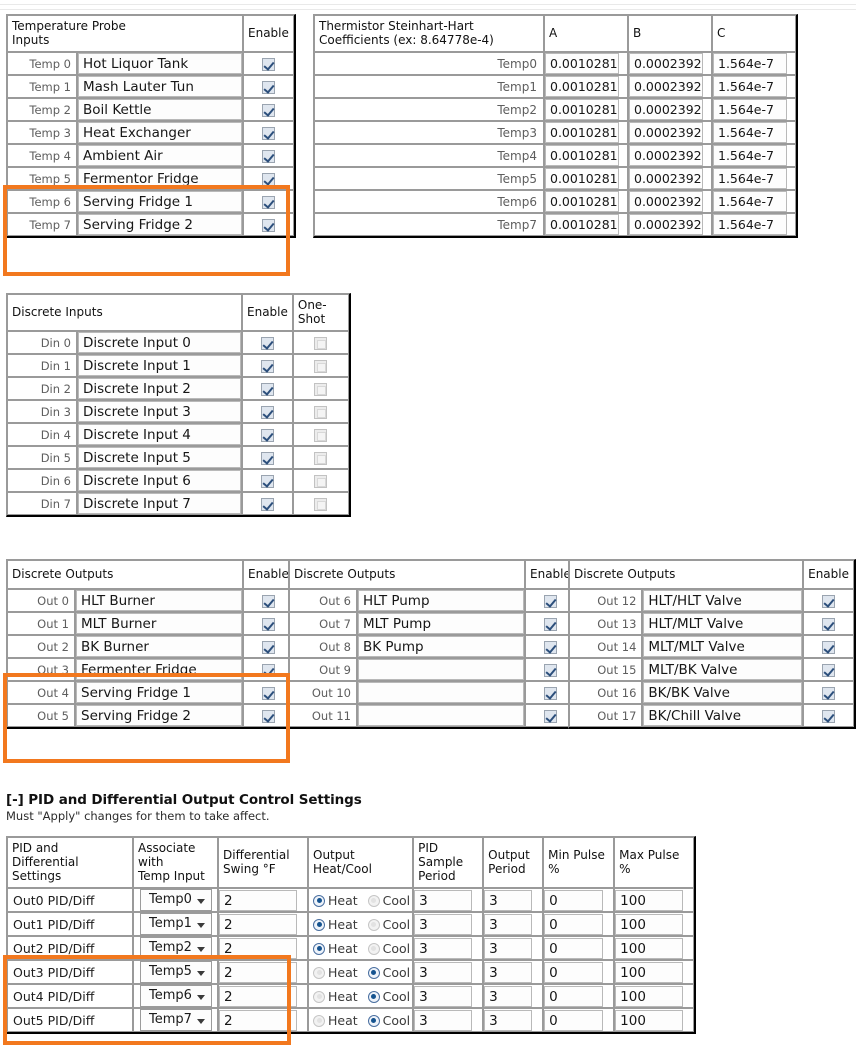 Image resolution: width=856 pixels, height=1050 pixels. I want to click on discrete-output-name-input: HLT Pump, so click(441, 601).